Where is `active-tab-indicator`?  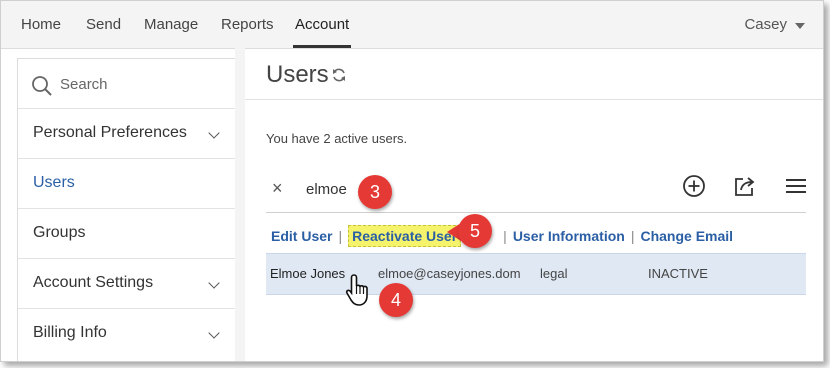
active-tab-indicator is located at coordinates (322, 46).